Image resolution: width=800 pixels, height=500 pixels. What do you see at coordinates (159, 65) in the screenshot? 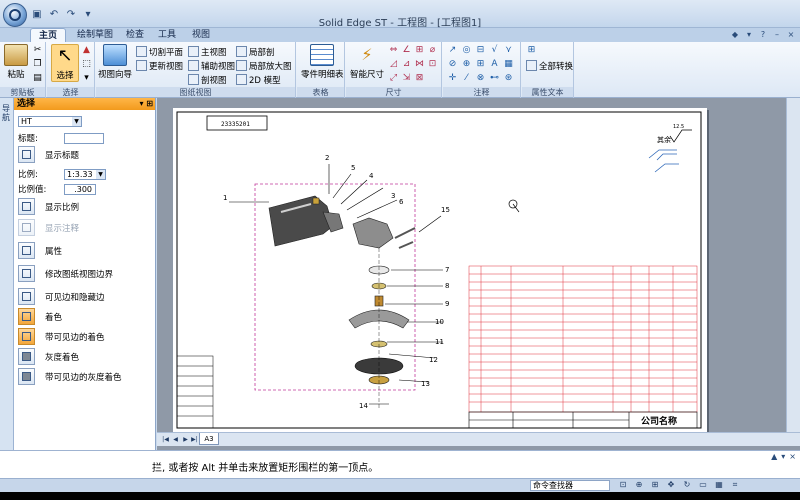
I see `update-views-button: 更新视图` at bounding box center [159, 65].